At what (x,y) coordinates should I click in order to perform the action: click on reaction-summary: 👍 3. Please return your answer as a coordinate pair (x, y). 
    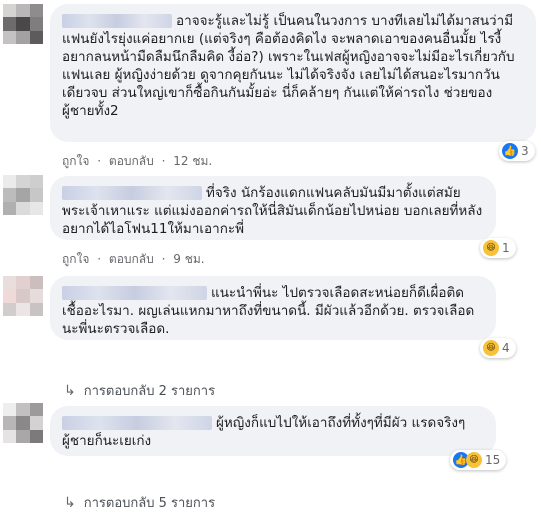
    Looking at the image, I should click on (517, 151).